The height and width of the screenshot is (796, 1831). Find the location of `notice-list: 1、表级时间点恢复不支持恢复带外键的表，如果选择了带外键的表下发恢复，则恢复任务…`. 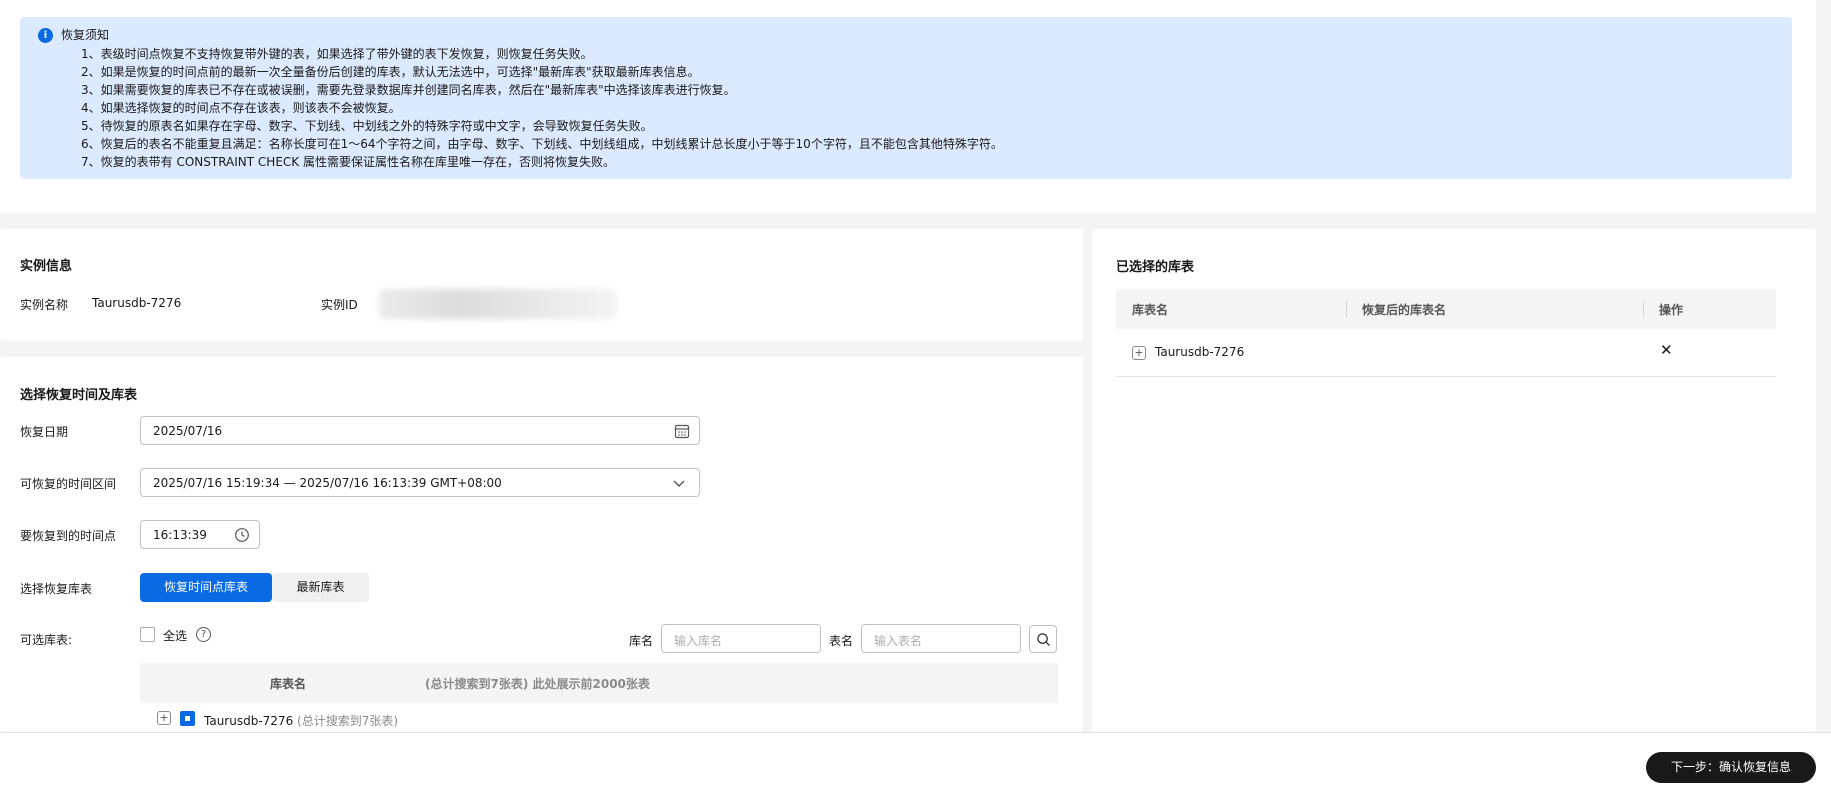

notice-list: 1、表级时间点恢复不支持恢复带外键的表，如果选择了带外键的表下发恢复，则恢复任务… is located at coordinates (532, 108).